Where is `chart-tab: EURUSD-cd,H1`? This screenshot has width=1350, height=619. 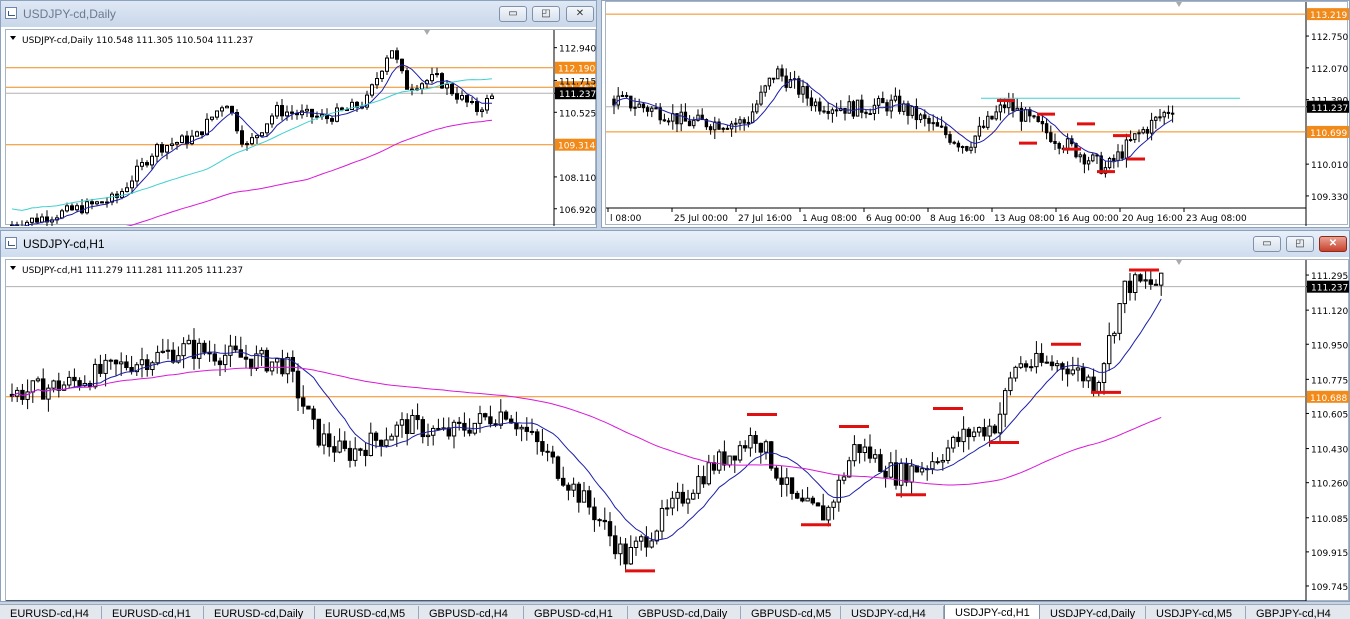 chart-tab: EURUSD-cd,H1 is located at coordinates (153, 612).